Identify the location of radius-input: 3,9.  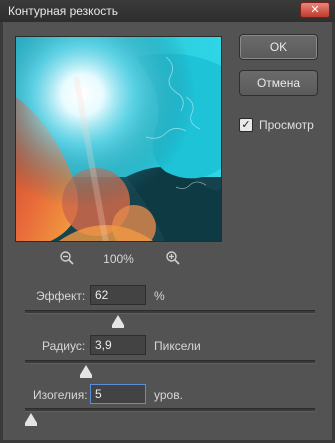
(118, 345).